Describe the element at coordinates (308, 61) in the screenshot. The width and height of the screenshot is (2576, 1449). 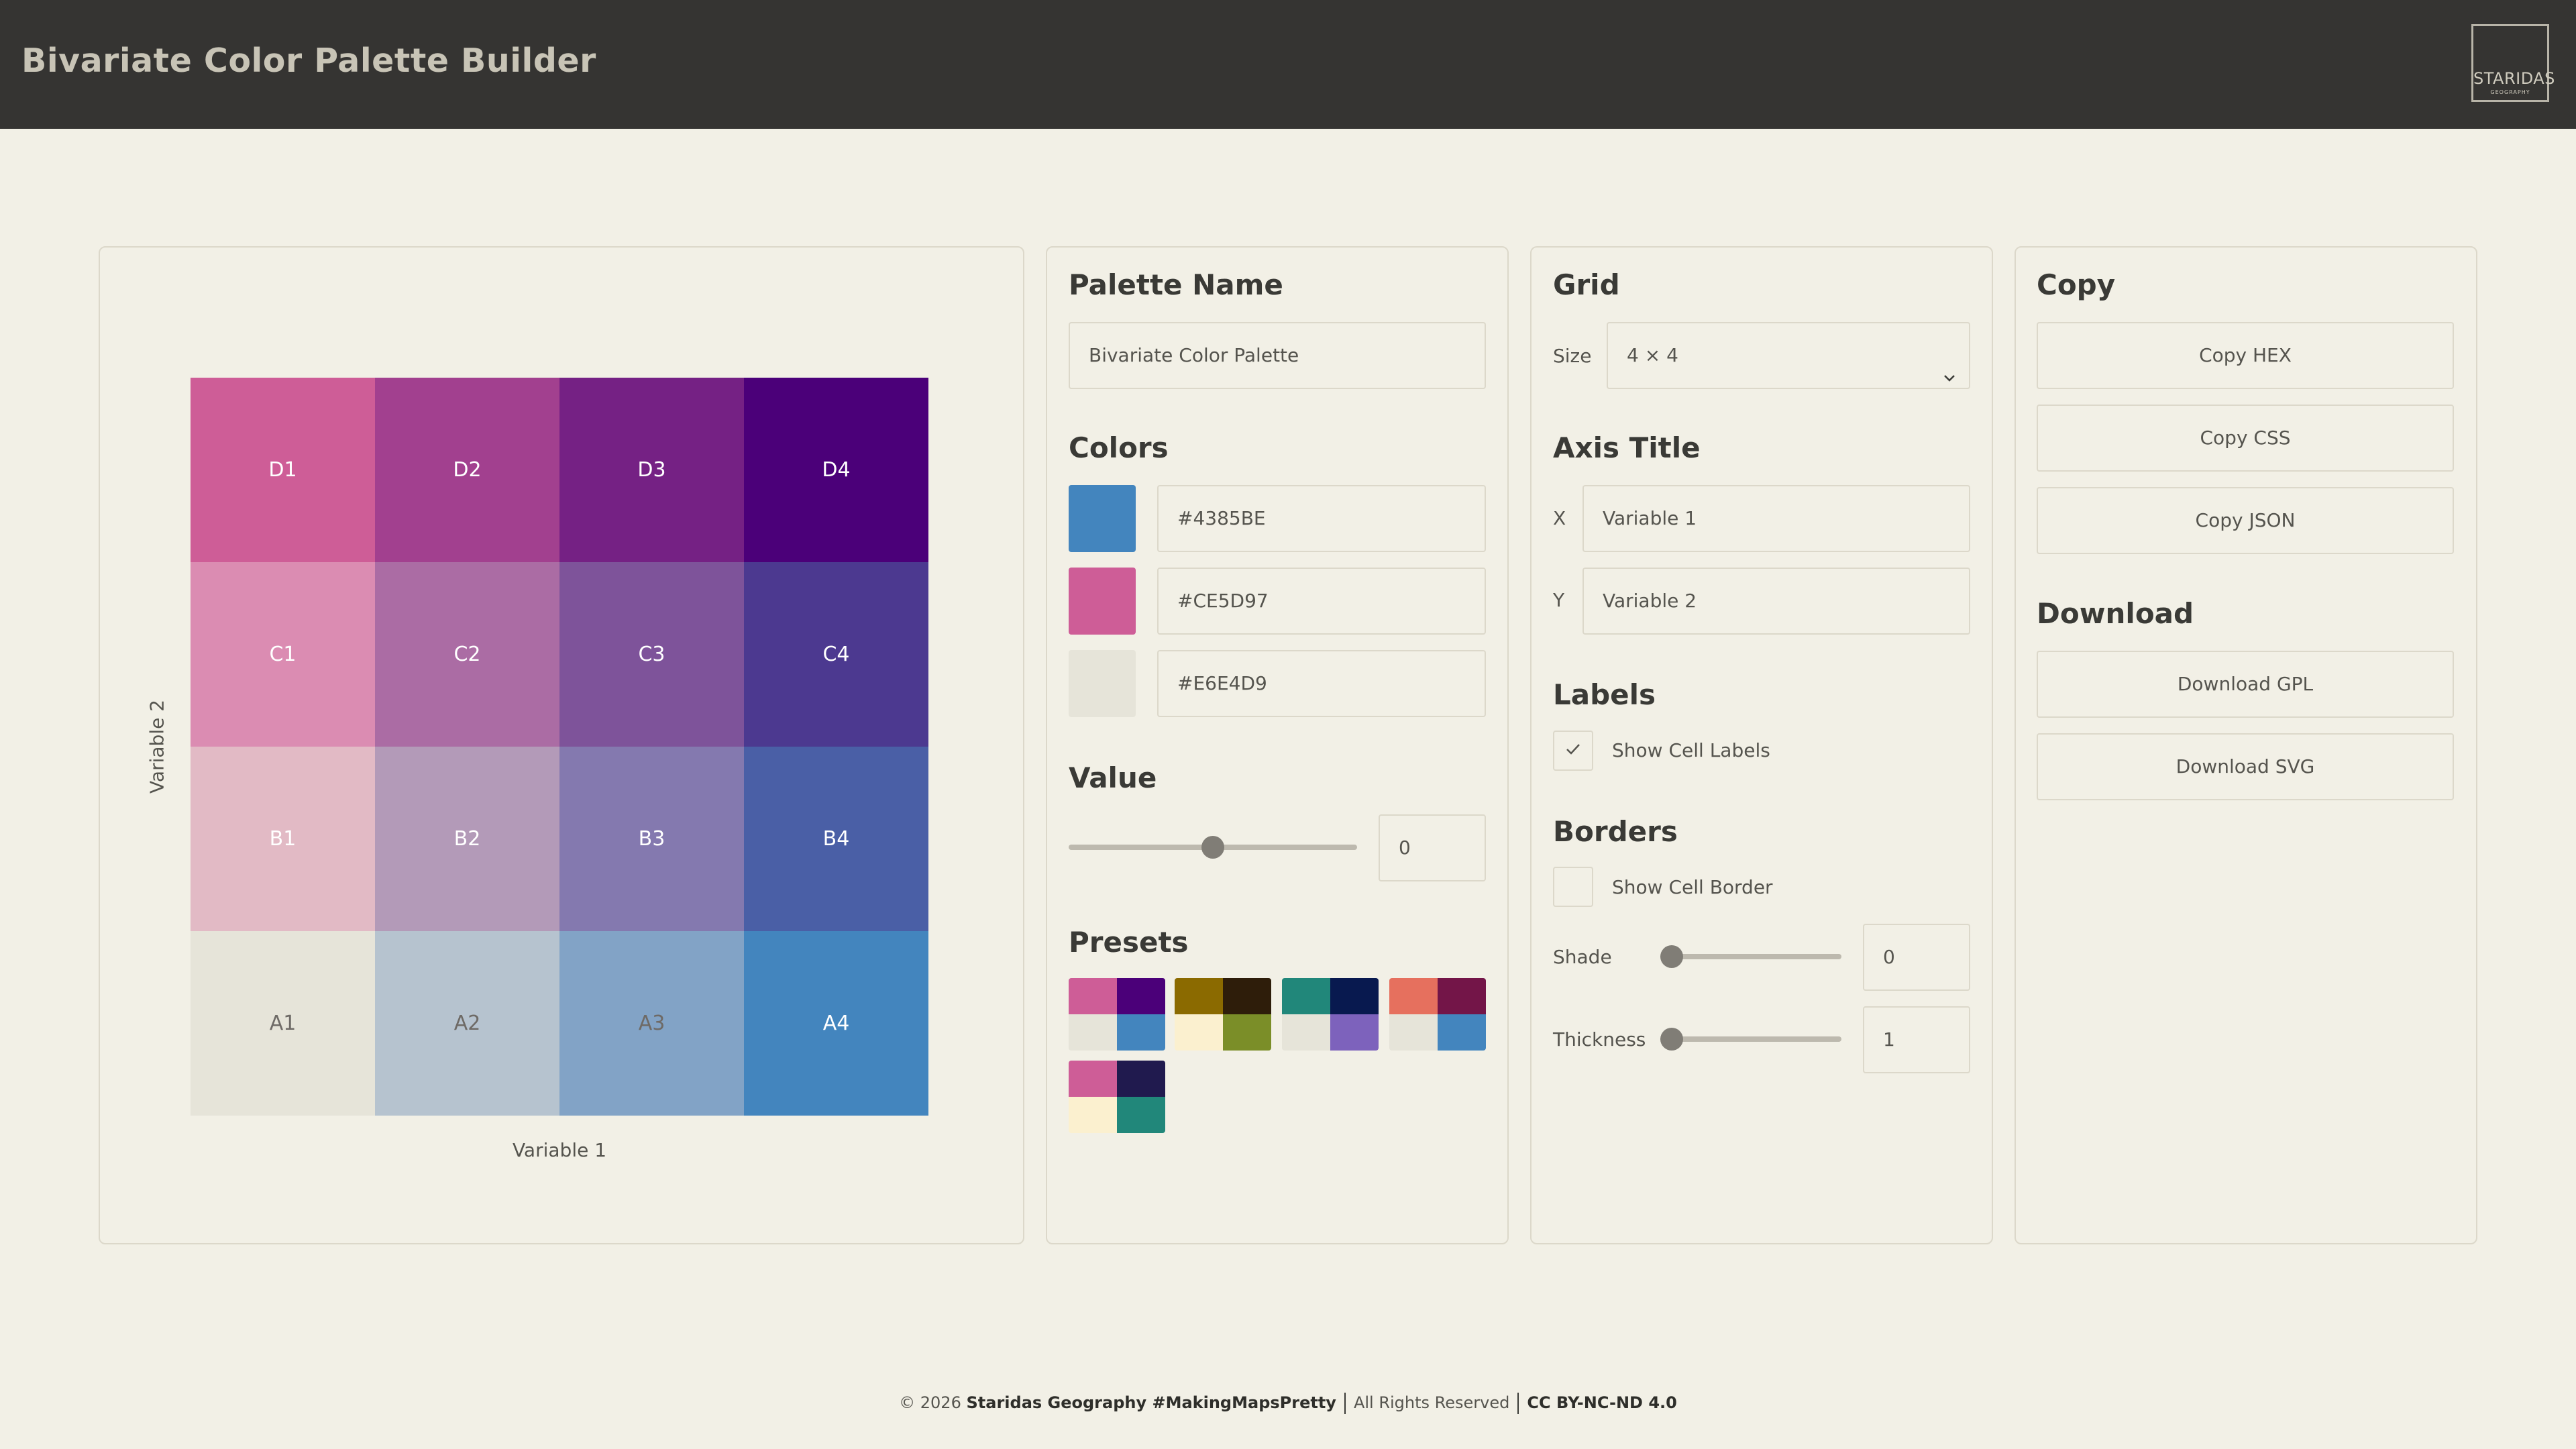
I see `app-title: Bivariate Color Palette Builder` at that location.